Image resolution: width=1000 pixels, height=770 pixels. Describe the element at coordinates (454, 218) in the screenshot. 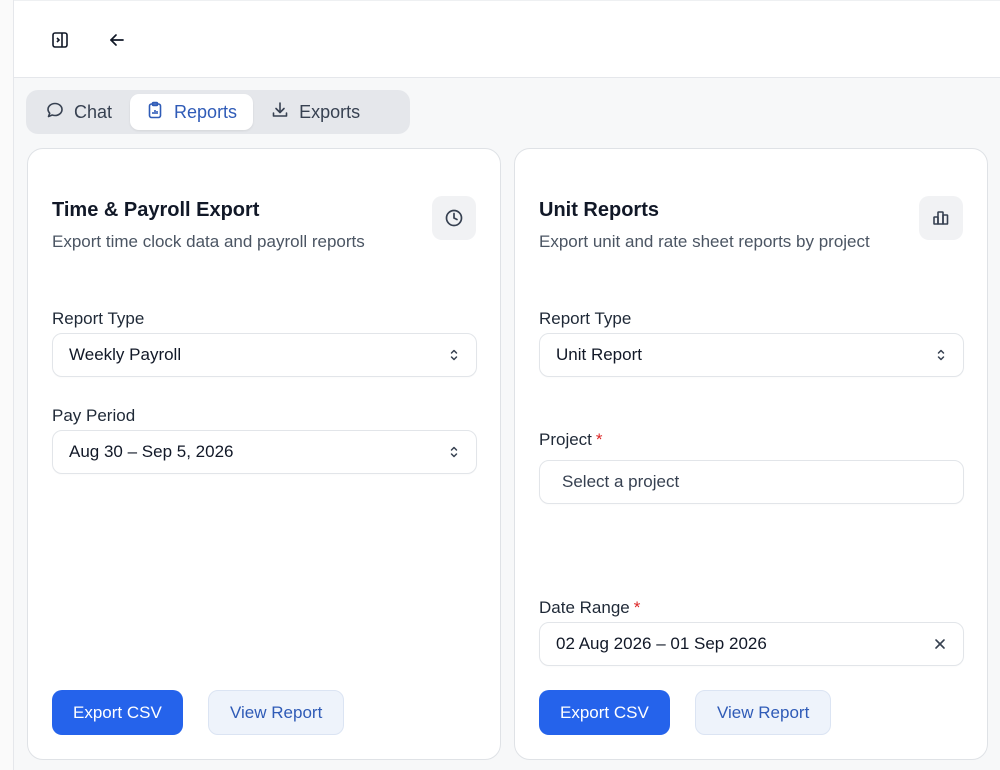

I see `clock-icon` at that location.